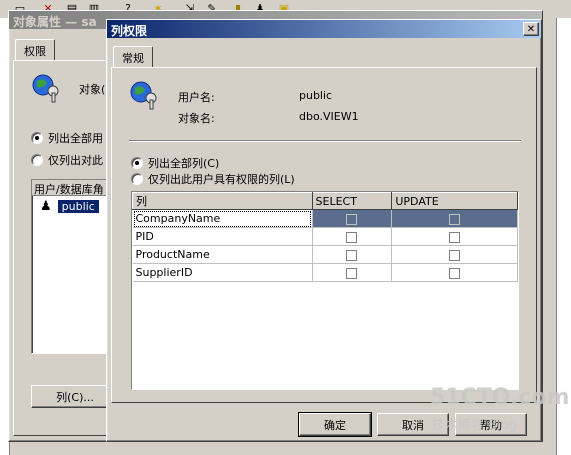  Describe the element at coordinates (335, 424) in the screenshot. I see `ok-button: 确定` at that location.